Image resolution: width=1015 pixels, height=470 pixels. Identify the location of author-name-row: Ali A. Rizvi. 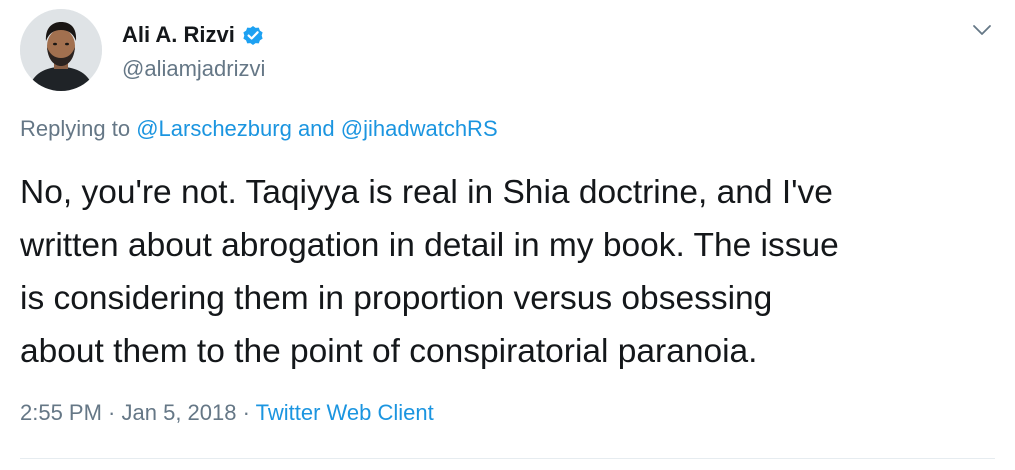
(193, 35).